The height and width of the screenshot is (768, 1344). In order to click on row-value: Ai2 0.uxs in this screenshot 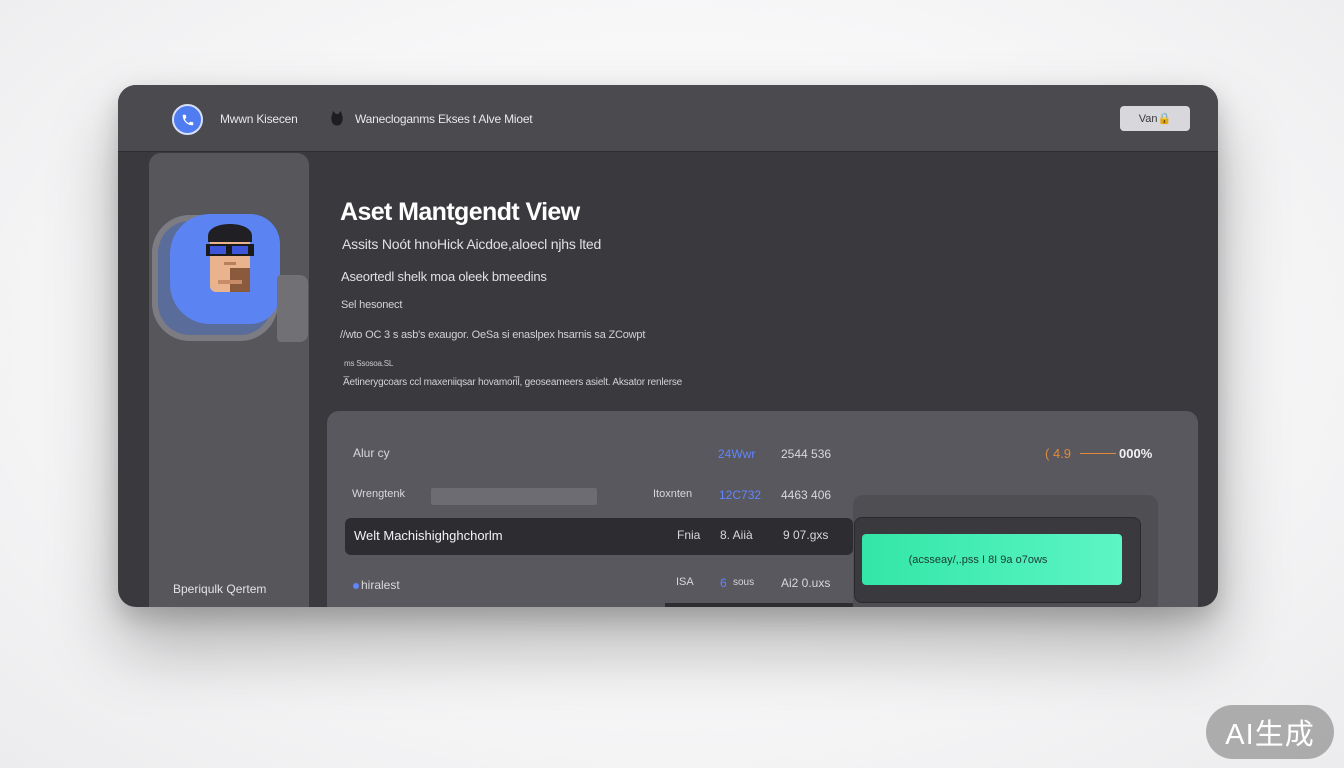, I will do `click(806, 583)`.